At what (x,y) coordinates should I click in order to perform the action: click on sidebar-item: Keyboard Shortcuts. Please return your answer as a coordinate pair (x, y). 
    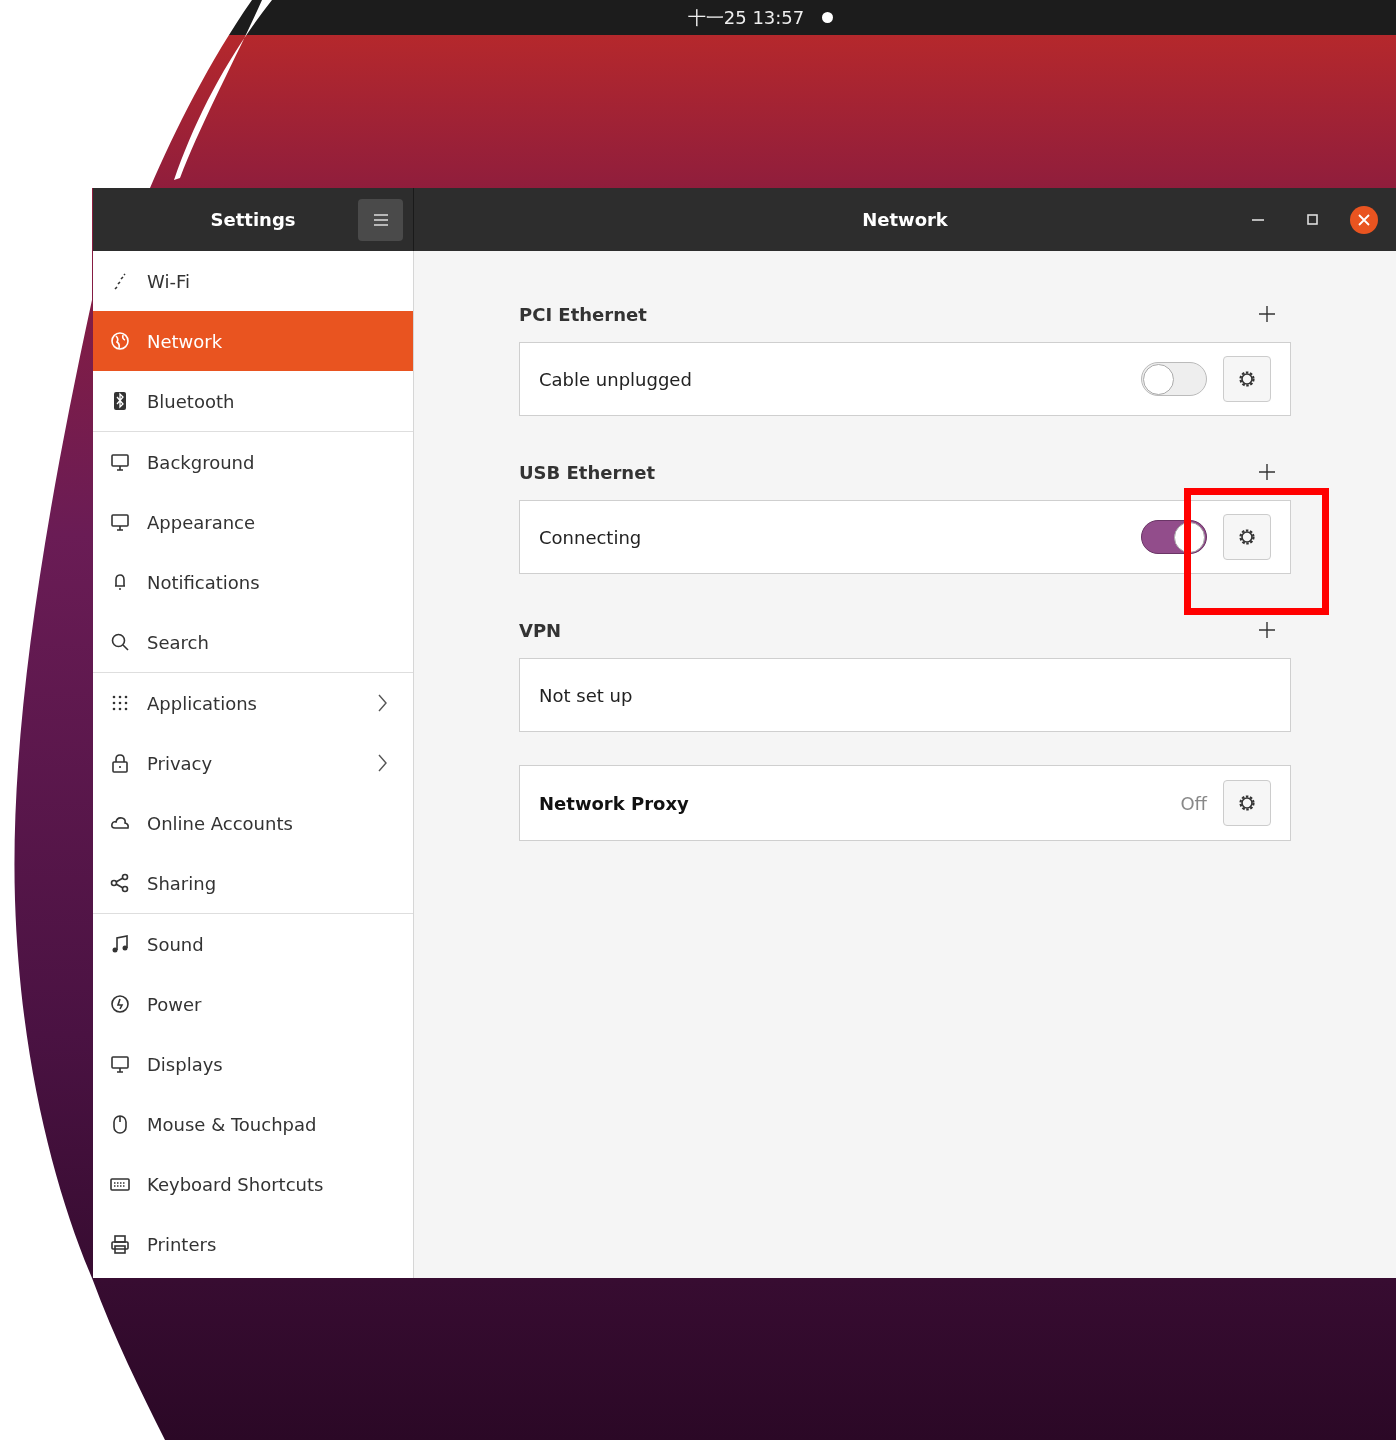
    Looking at the image, I should click on (253, 1184).